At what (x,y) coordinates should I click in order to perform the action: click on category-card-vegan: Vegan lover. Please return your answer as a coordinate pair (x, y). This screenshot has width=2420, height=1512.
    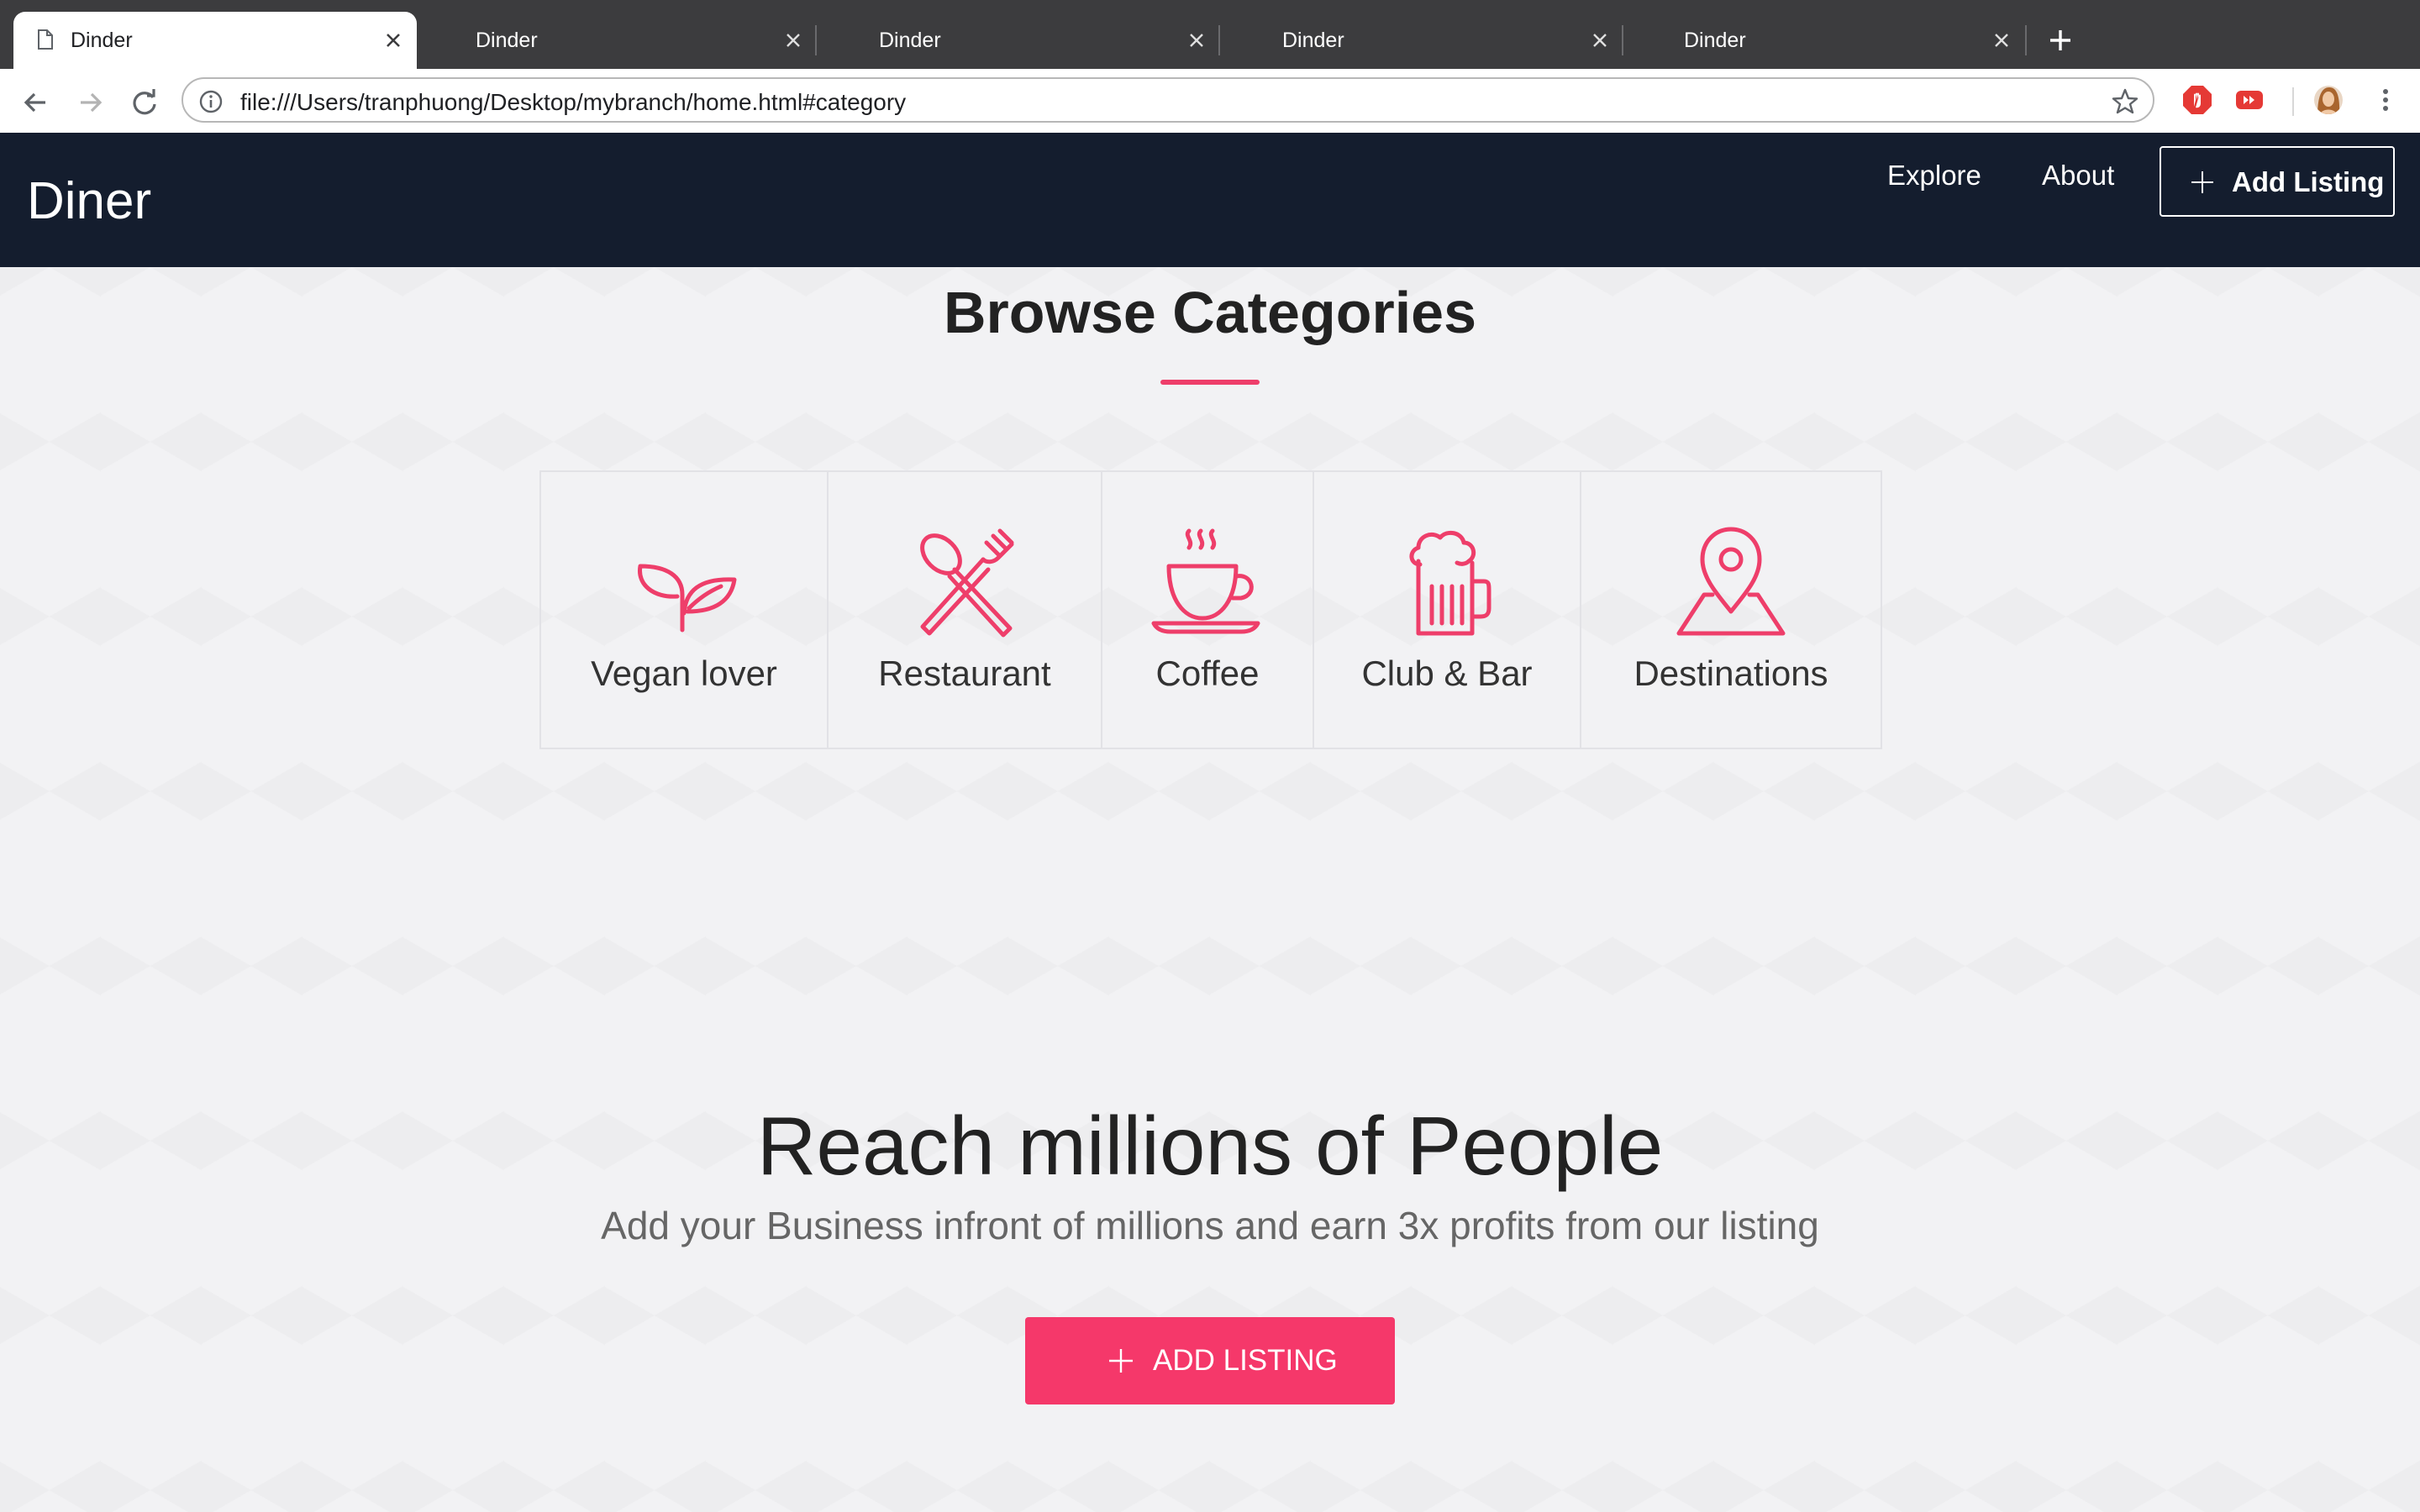
    Looking at the image, I should click on (684, 609).